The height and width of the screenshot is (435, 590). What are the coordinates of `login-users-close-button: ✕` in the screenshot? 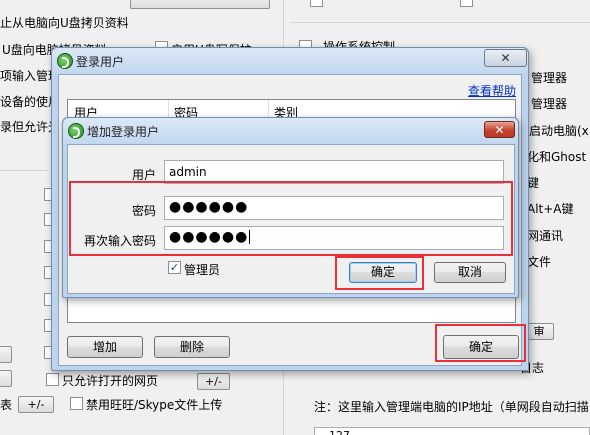 It's located at (505, 58).